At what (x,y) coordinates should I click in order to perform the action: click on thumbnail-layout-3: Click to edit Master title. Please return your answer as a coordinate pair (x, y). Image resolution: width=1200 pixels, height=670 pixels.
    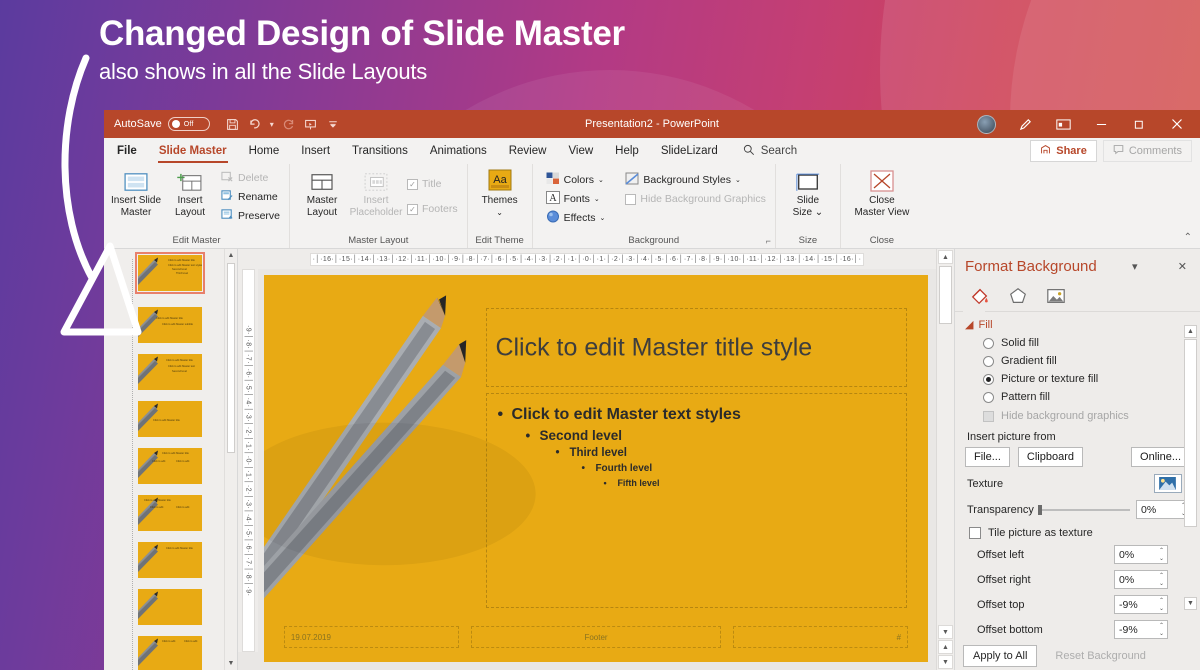
    Looking at the image, I should click on (170, 419).